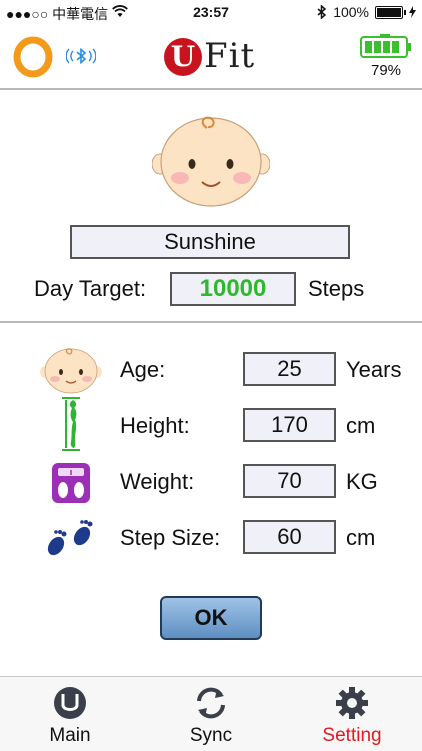 This screenshot has height=751, width=422. What do you see at coordinates (211, 322) in the screenshot?
I see `divider-middle` at bounding box center [211, 322].